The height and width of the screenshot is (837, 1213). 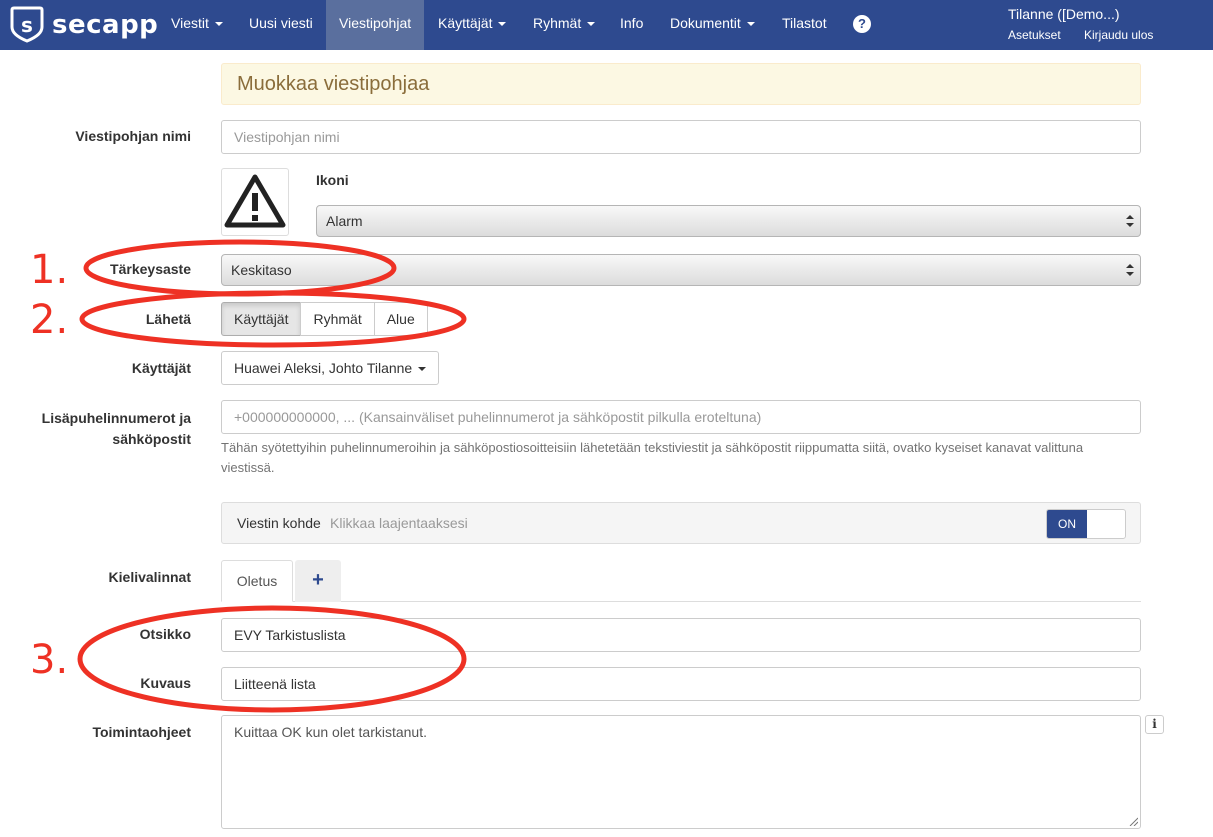 What do you see at coordinates (168, 319) in the screenshot?
I see `send-label: Lähetä` at bounding box center [168, 319].